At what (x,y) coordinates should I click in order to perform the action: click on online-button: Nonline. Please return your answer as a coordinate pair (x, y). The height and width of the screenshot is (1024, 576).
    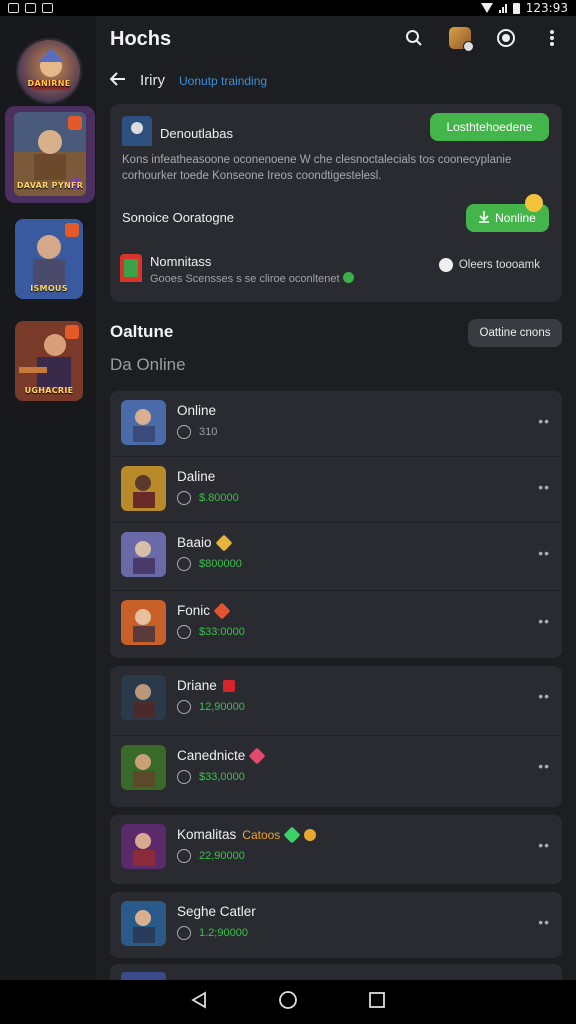
    Looking at the image, I should click on (507, 213).